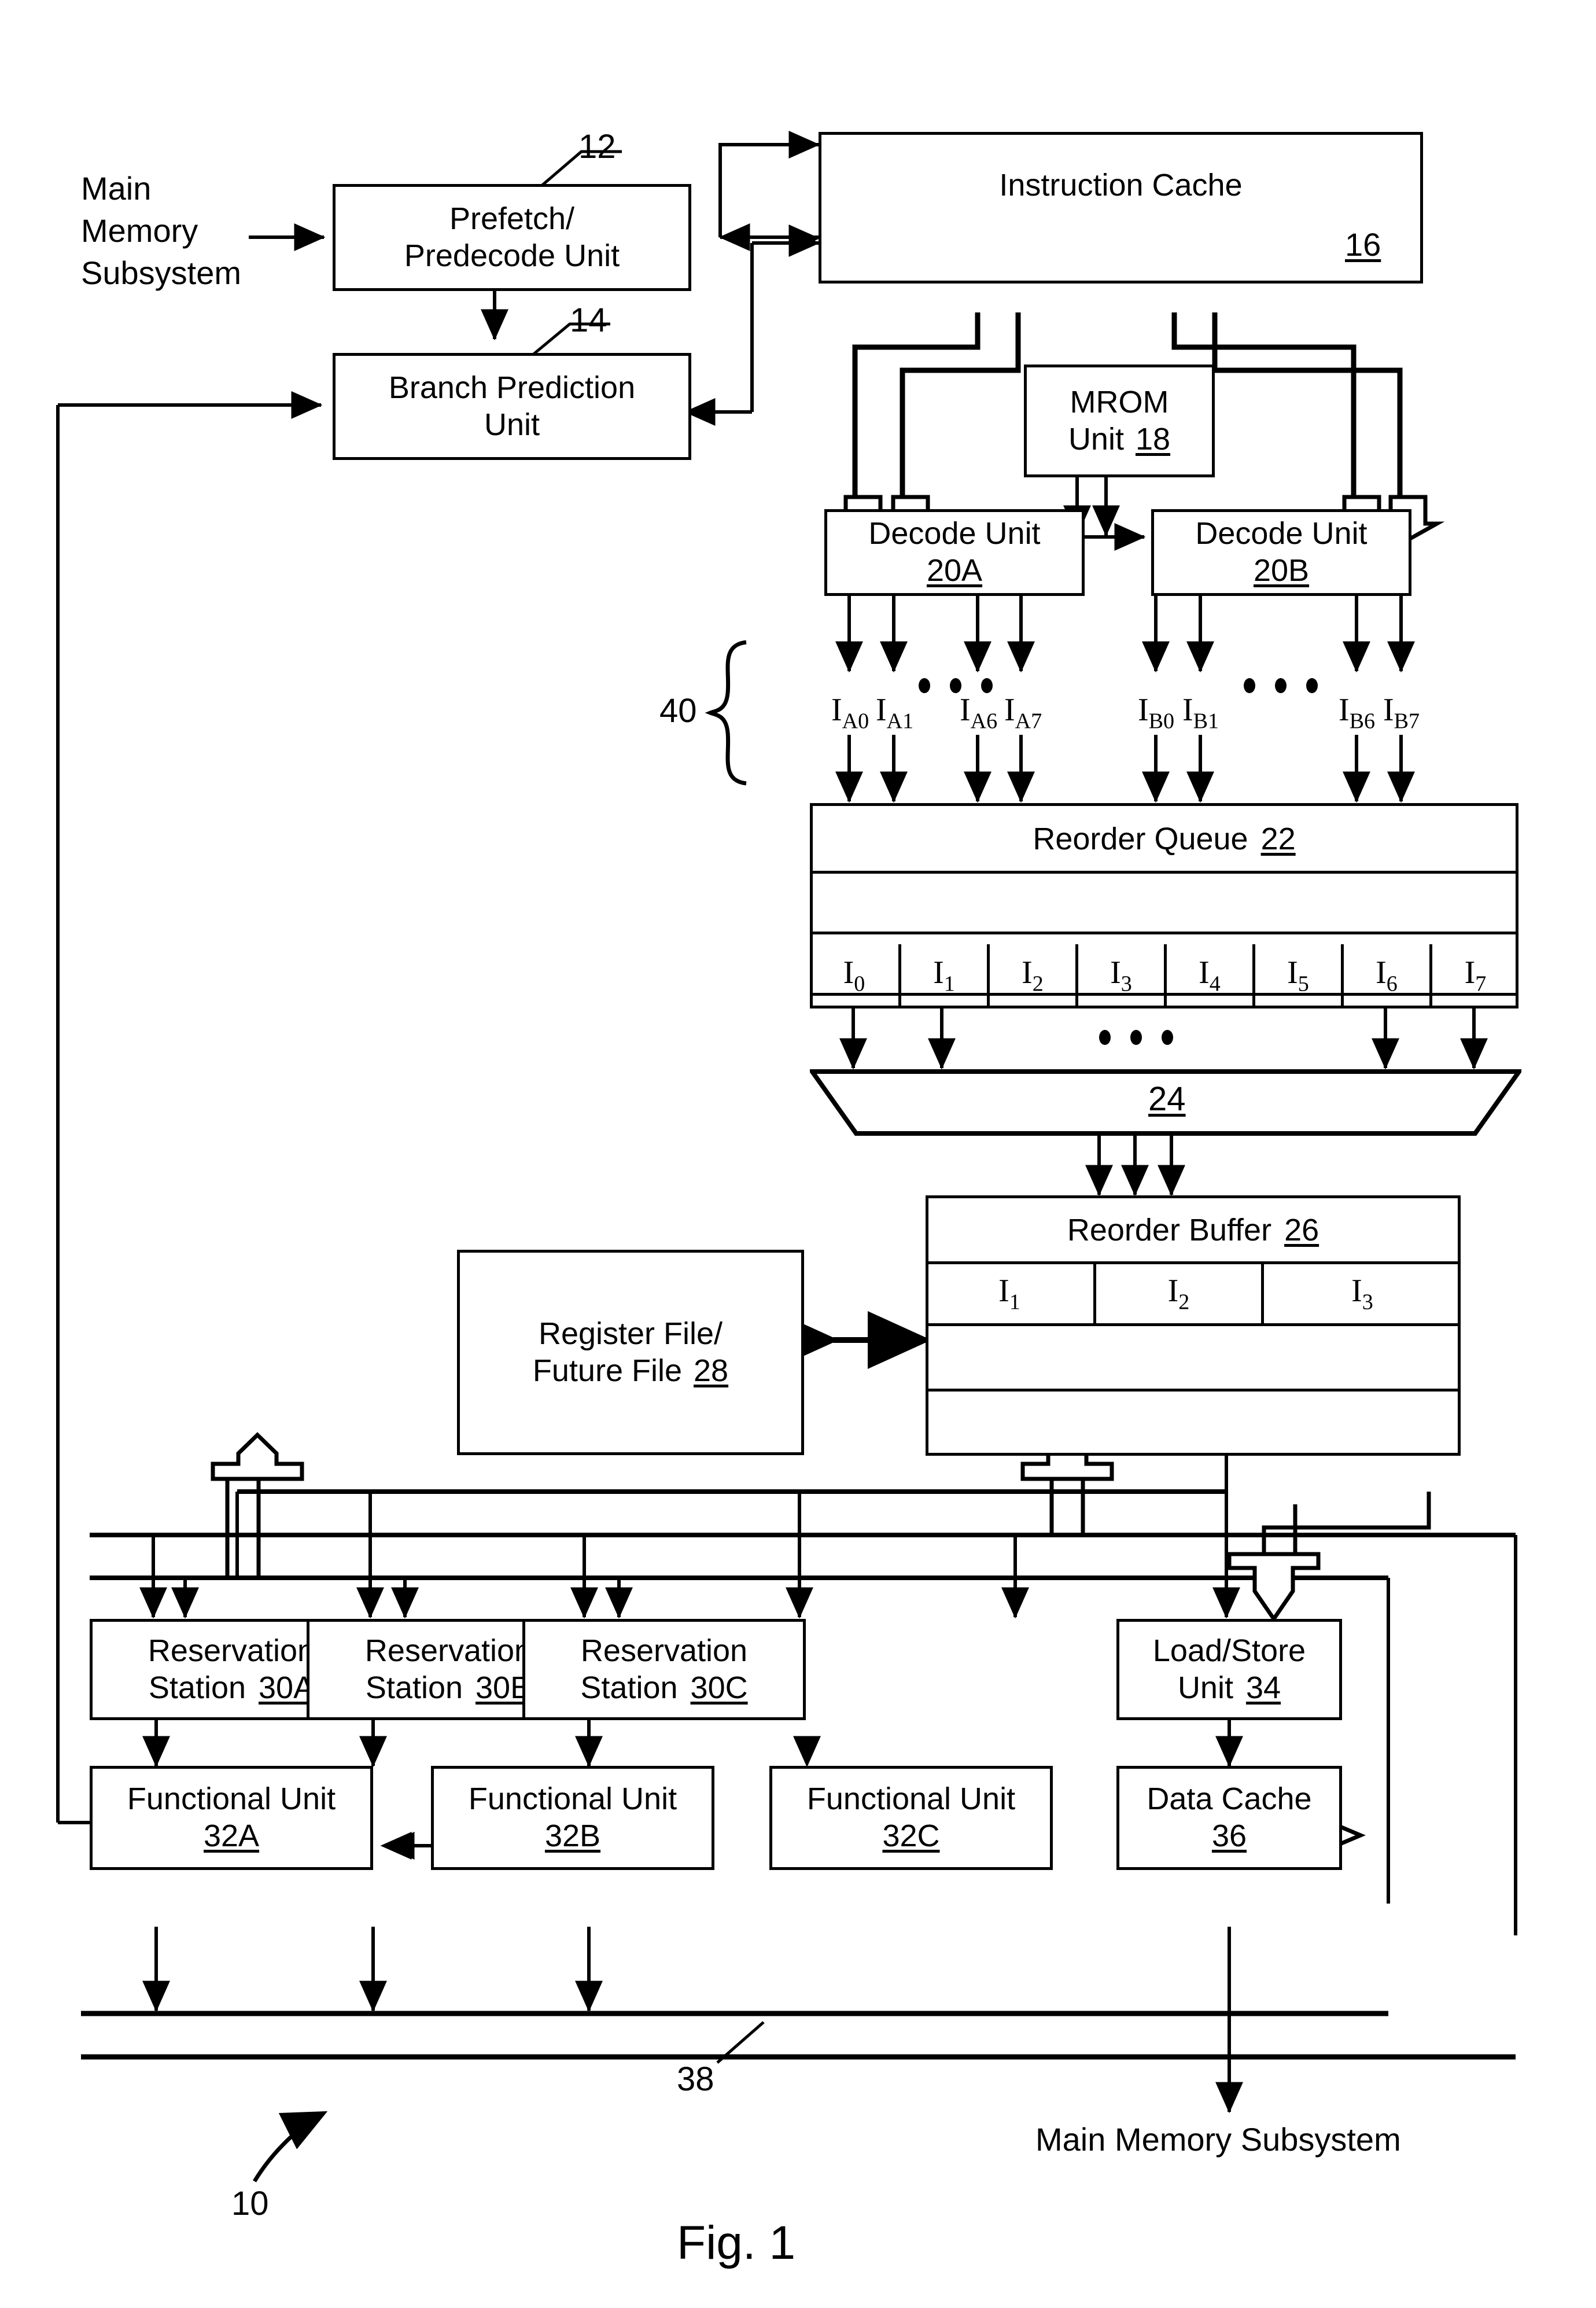  I want to click on rob-slot-1: I1, so click(1009, 1293).